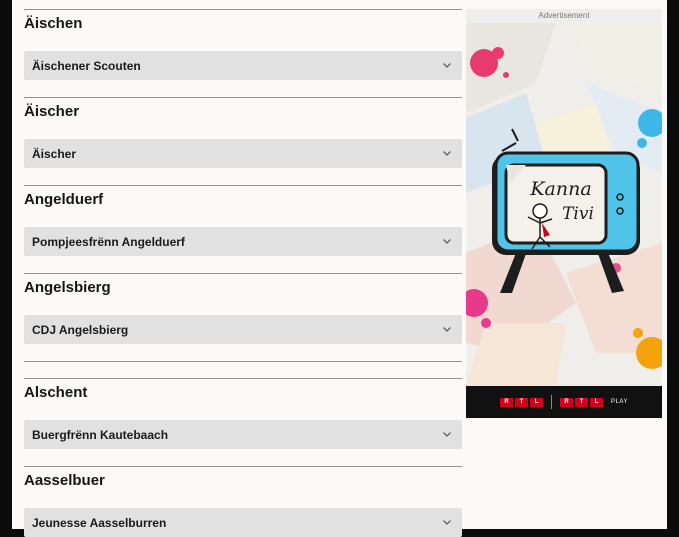 This screenshot has height=537, width=679. What do you see at coordinates (54, 153) in the screenshot?
I see `accordion-label: Äischer` at bounding box center [54, 153].